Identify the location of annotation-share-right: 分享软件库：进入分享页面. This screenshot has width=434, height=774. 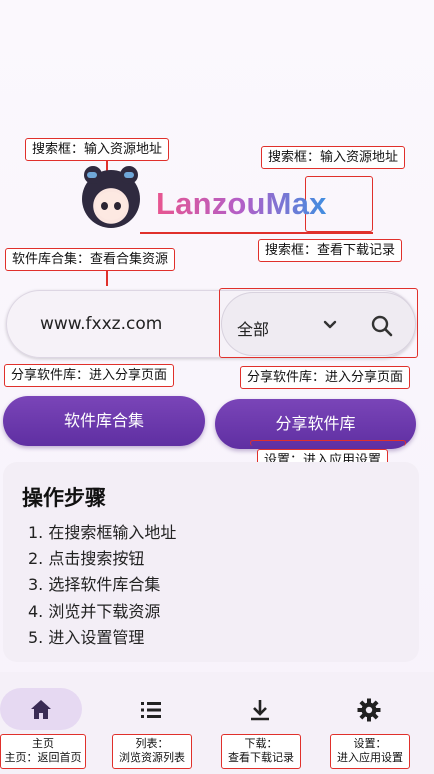
(325, 377).